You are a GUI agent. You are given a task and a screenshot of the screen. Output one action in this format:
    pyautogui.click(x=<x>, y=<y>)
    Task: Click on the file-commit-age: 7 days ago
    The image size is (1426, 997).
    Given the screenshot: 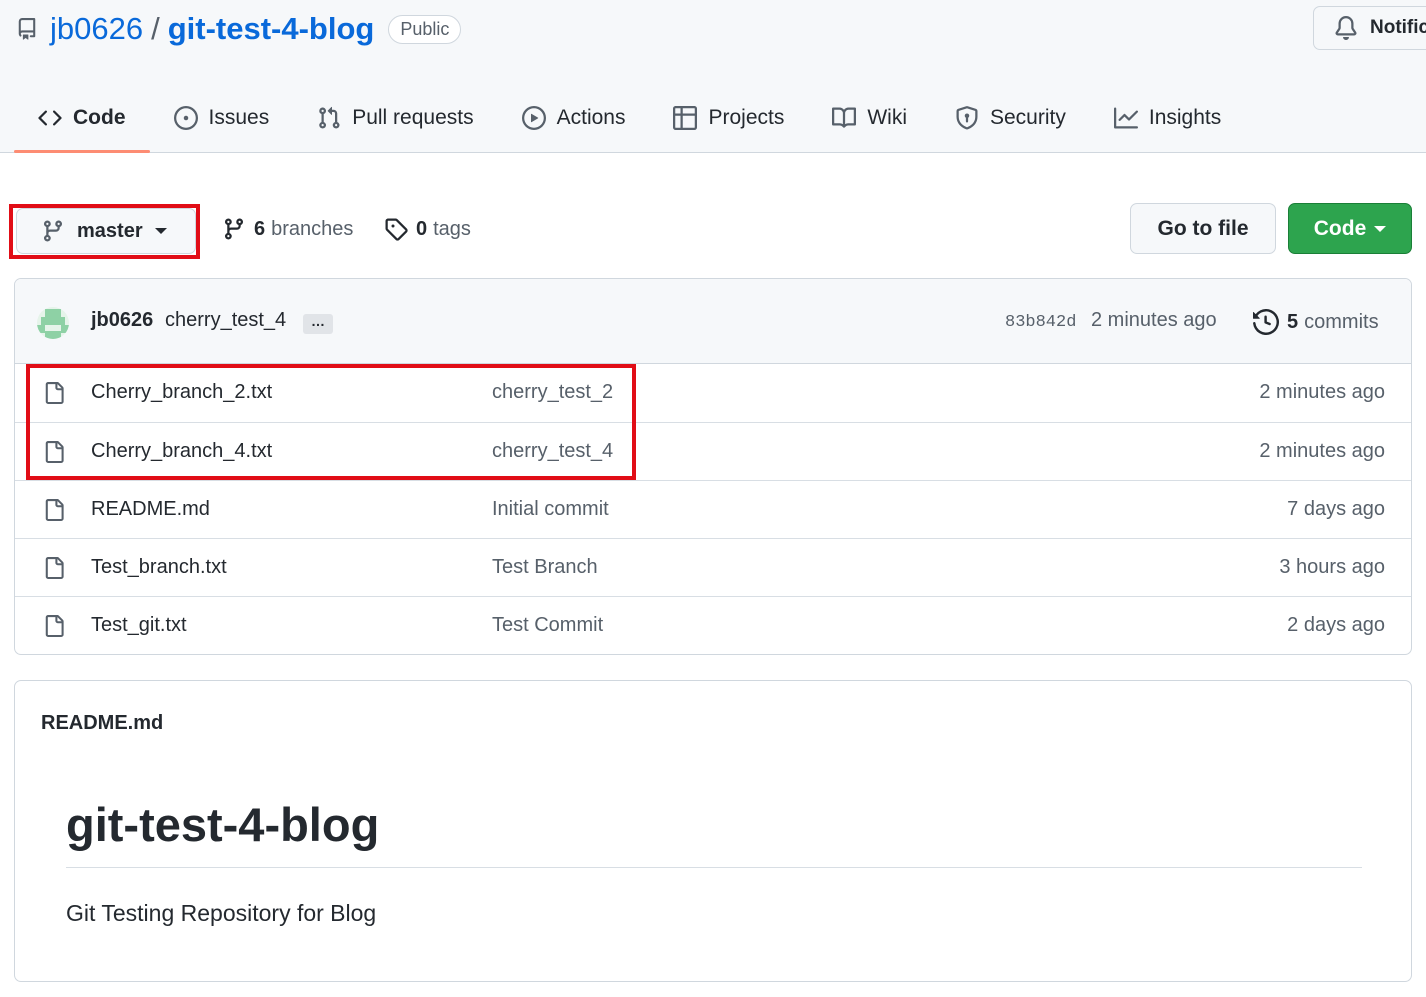 What is the action you would take?
    pyautogui.click(x=1336, y=509)
    